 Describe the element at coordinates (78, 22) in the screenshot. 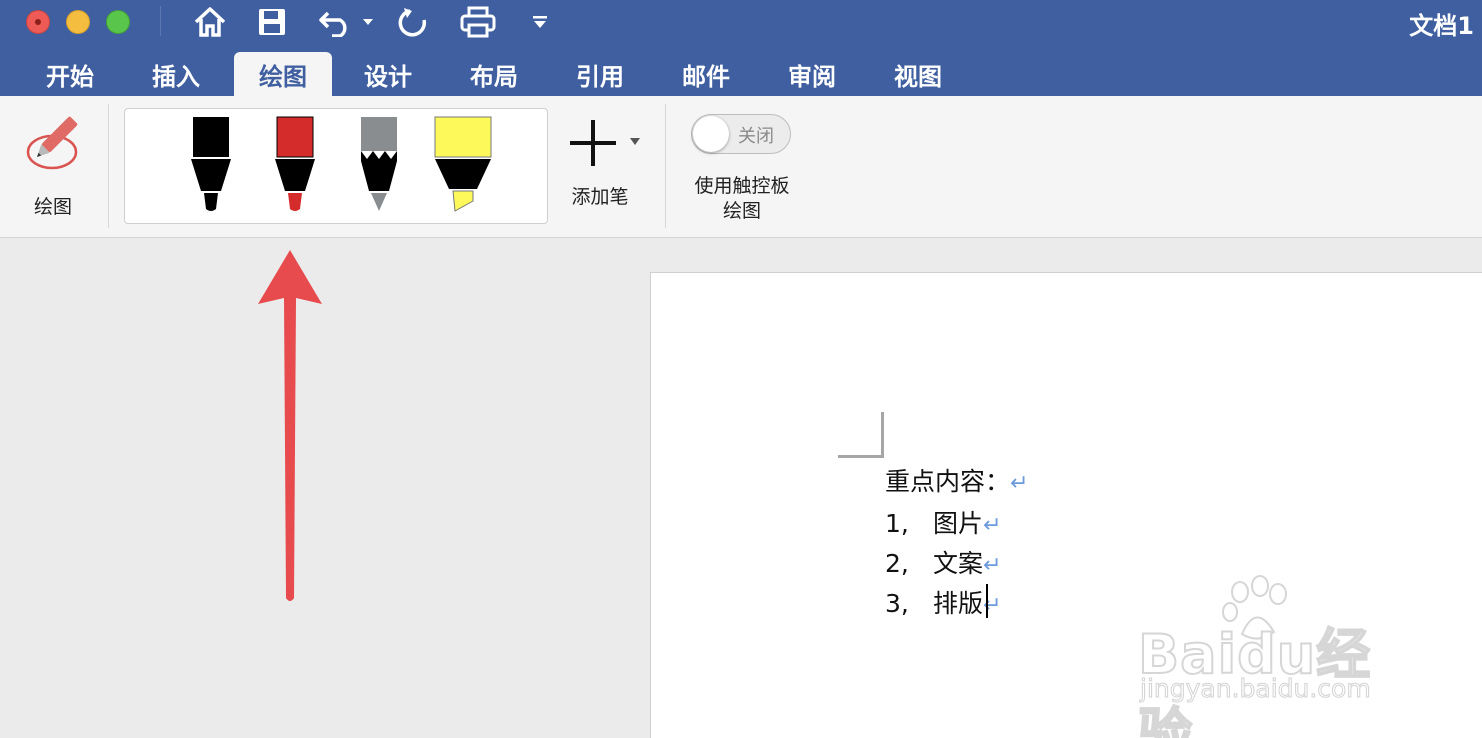

I see `minimize-window-button` at that location.